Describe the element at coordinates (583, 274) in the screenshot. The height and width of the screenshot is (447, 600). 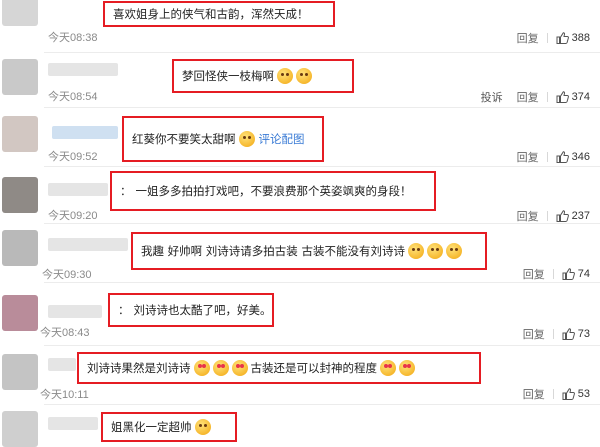
I see `like-count: 74` at that location.